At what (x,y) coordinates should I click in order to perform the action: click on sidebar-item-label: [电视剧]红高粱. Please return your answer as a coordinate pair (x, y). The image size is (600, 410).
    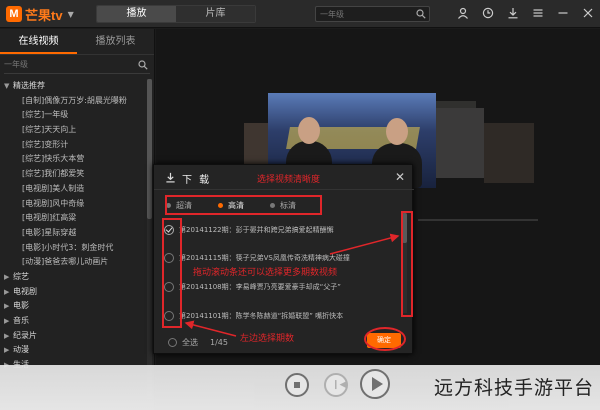
    Looking at the image, I should click on (49, 218).